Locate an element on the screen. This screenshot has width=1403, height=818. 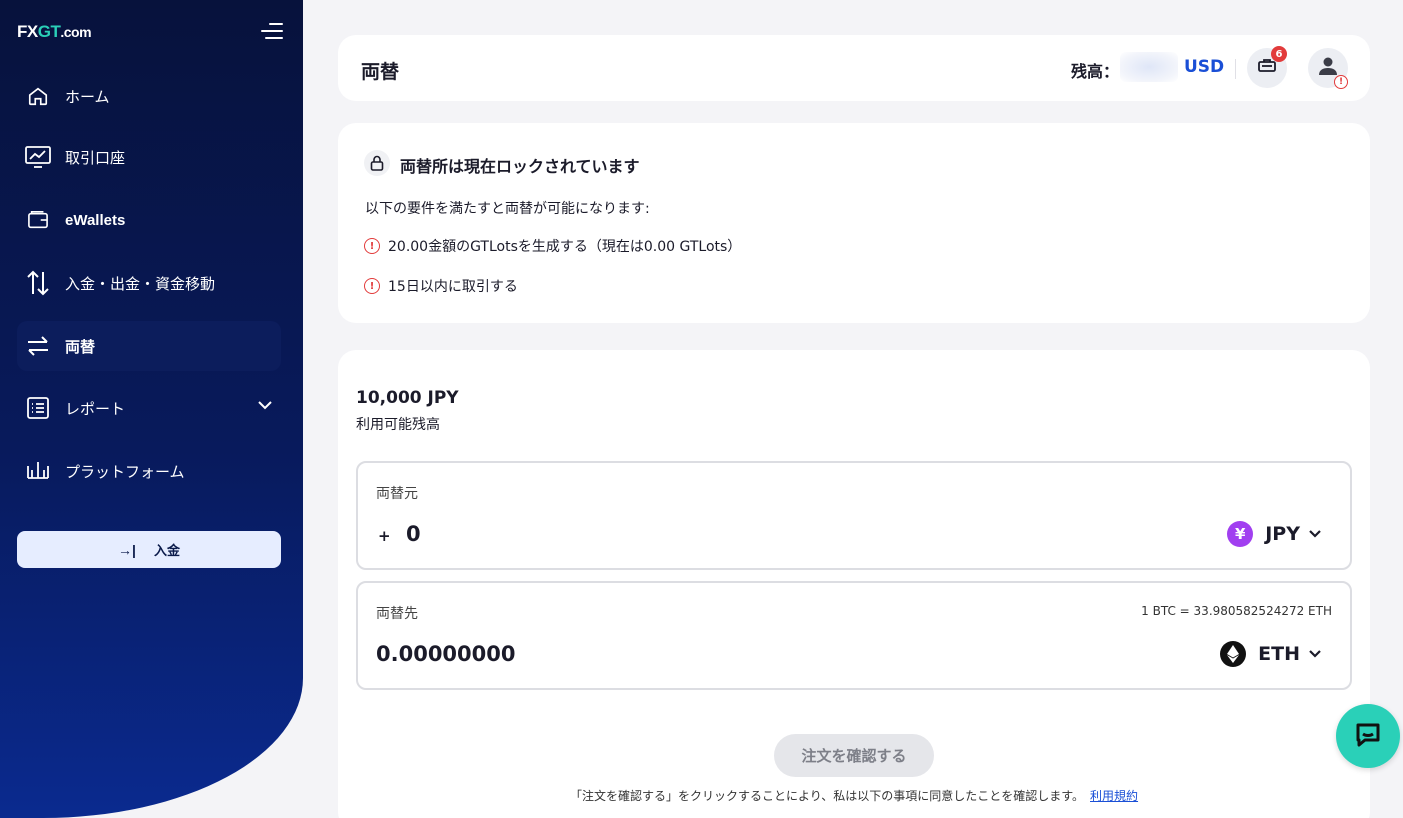
to-currency-select: ETH is located at coordinates (1271, 654).